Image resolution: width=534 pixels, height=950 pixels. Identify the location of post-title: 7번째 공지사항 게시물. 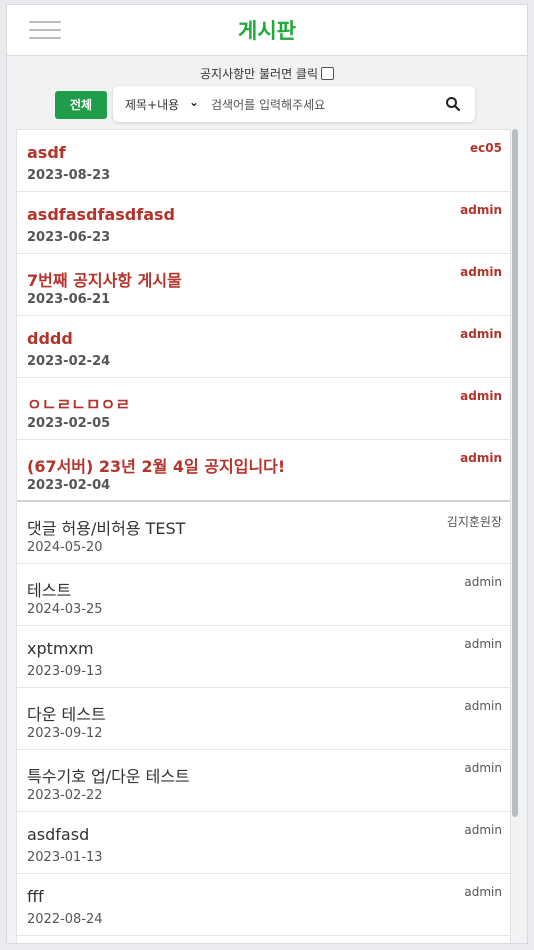
(104, 280).